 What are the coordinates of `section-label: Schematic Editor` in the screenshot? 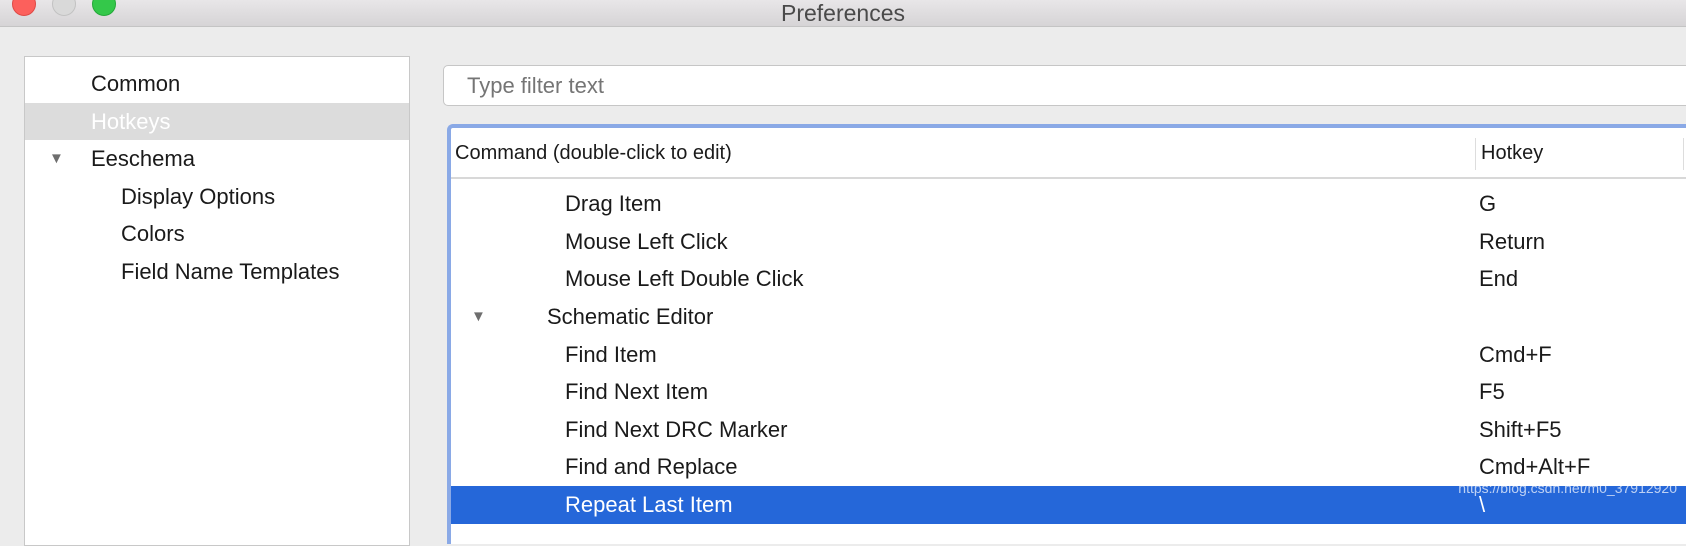 It's located at (630, 316).